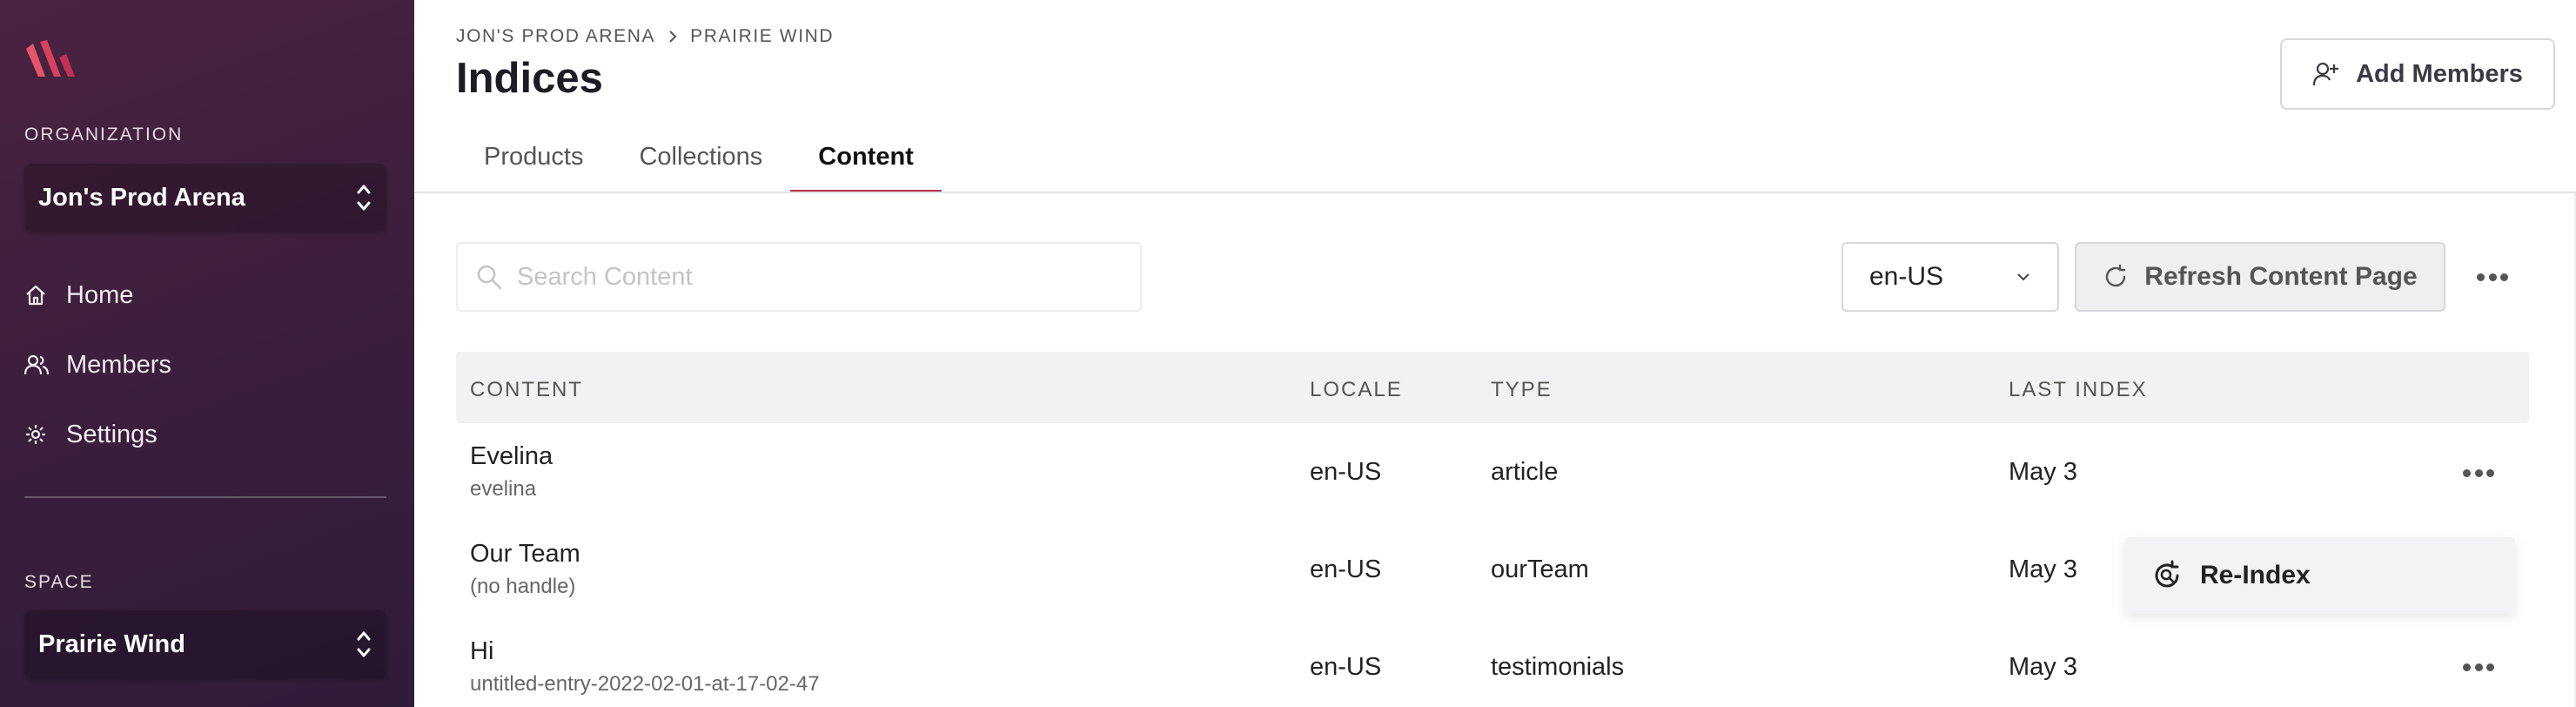  I want to click on refresh-label: Refresh Content Page, so click(2281, 276).